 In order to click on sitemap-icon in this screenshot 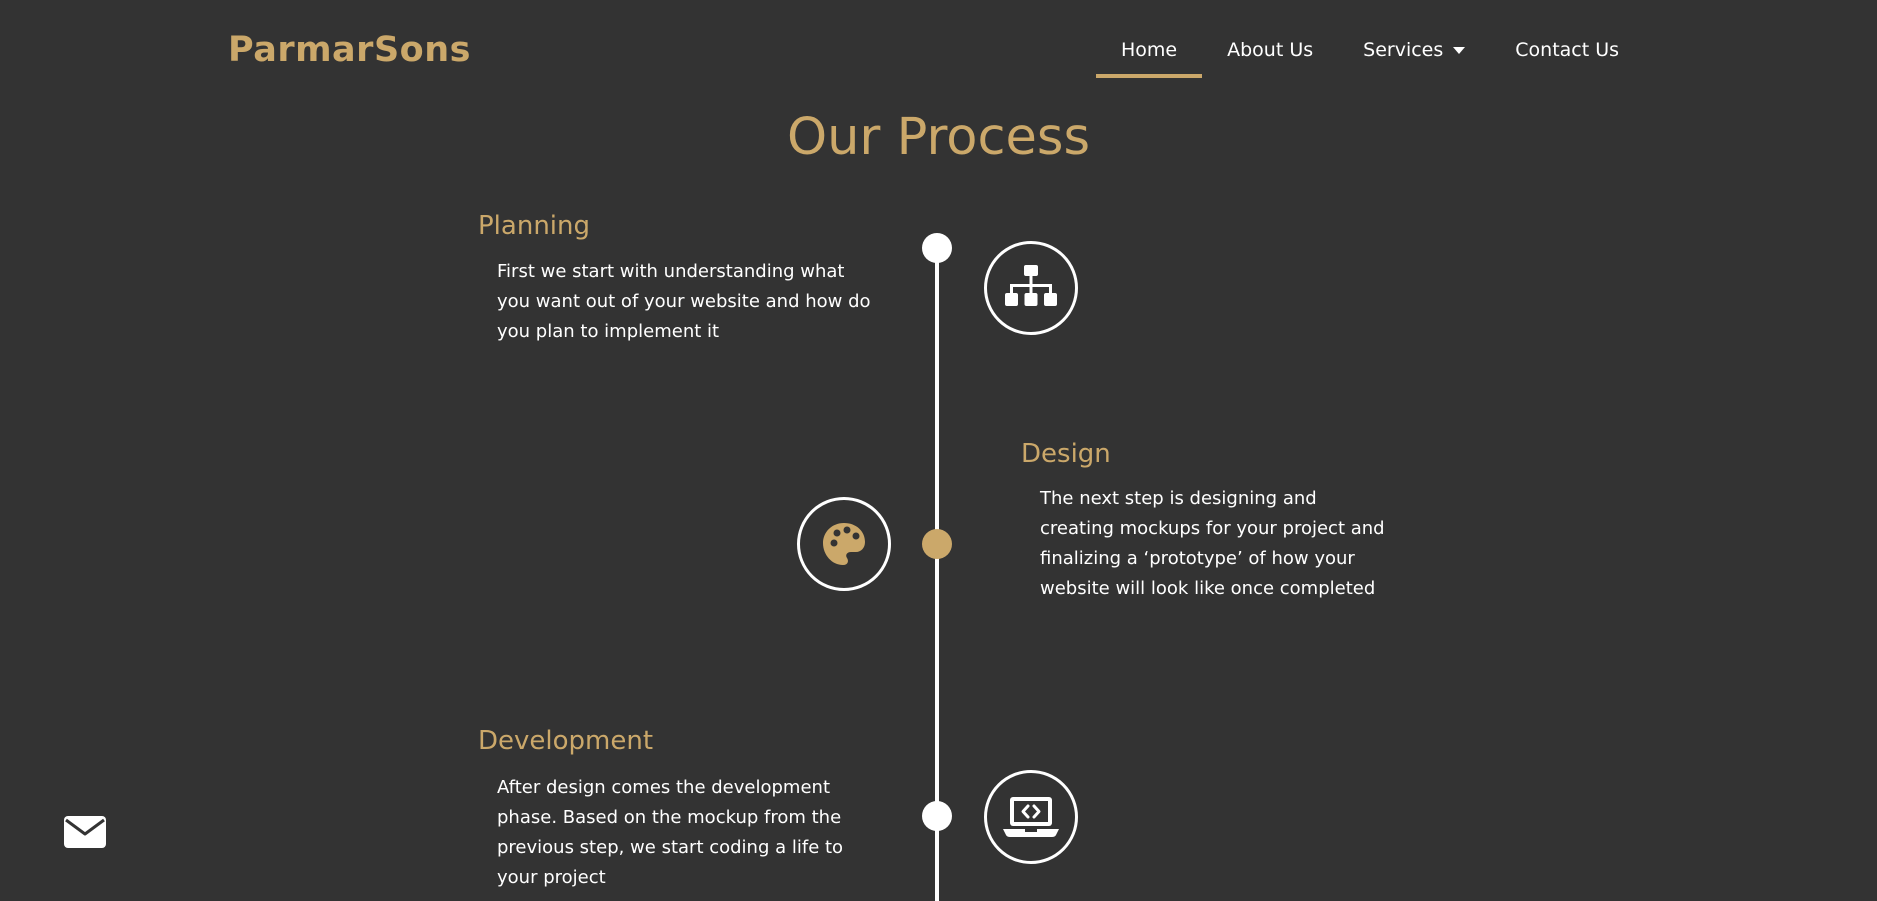, I will do `click(1031, 285)`.